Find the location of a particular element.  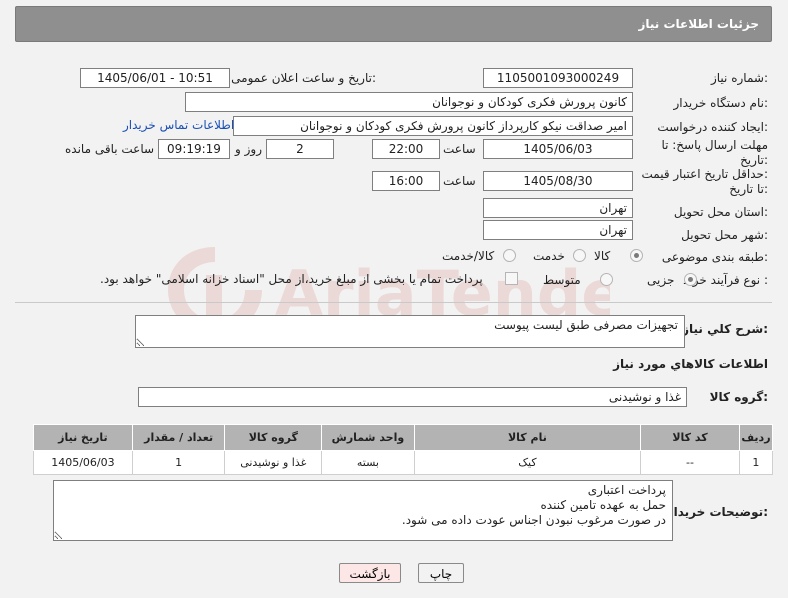

treasury-payment-checkbox is located at coordinates (511, 278).